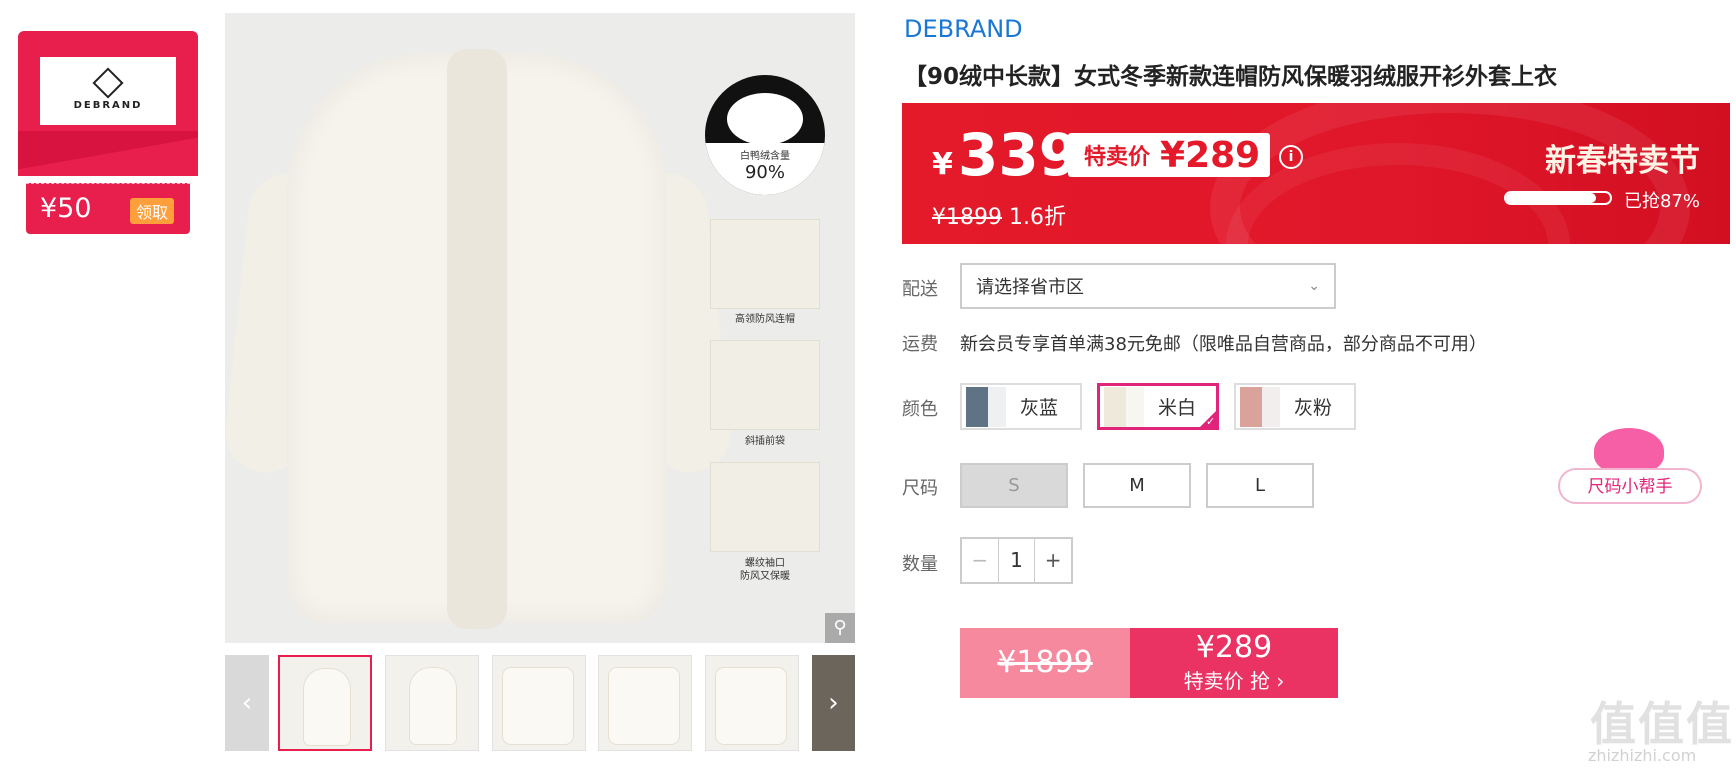 The image size is (1736, 773). What do you see at coordinates (1260, 485) in the screenshot?
I see `size-option-l: L` at bounding box center [1260, 485].